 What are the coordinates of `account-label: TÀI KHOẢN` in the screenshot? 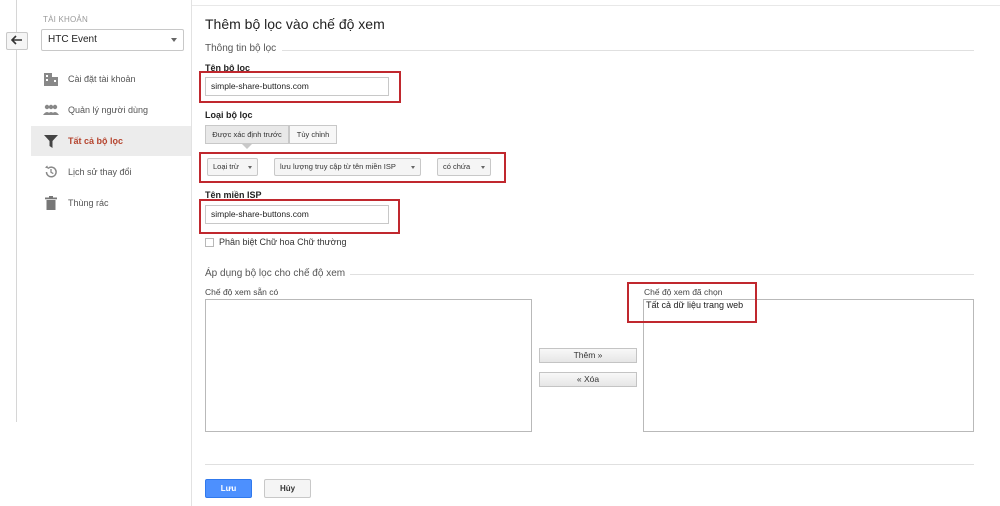 It's located at (65, 19).